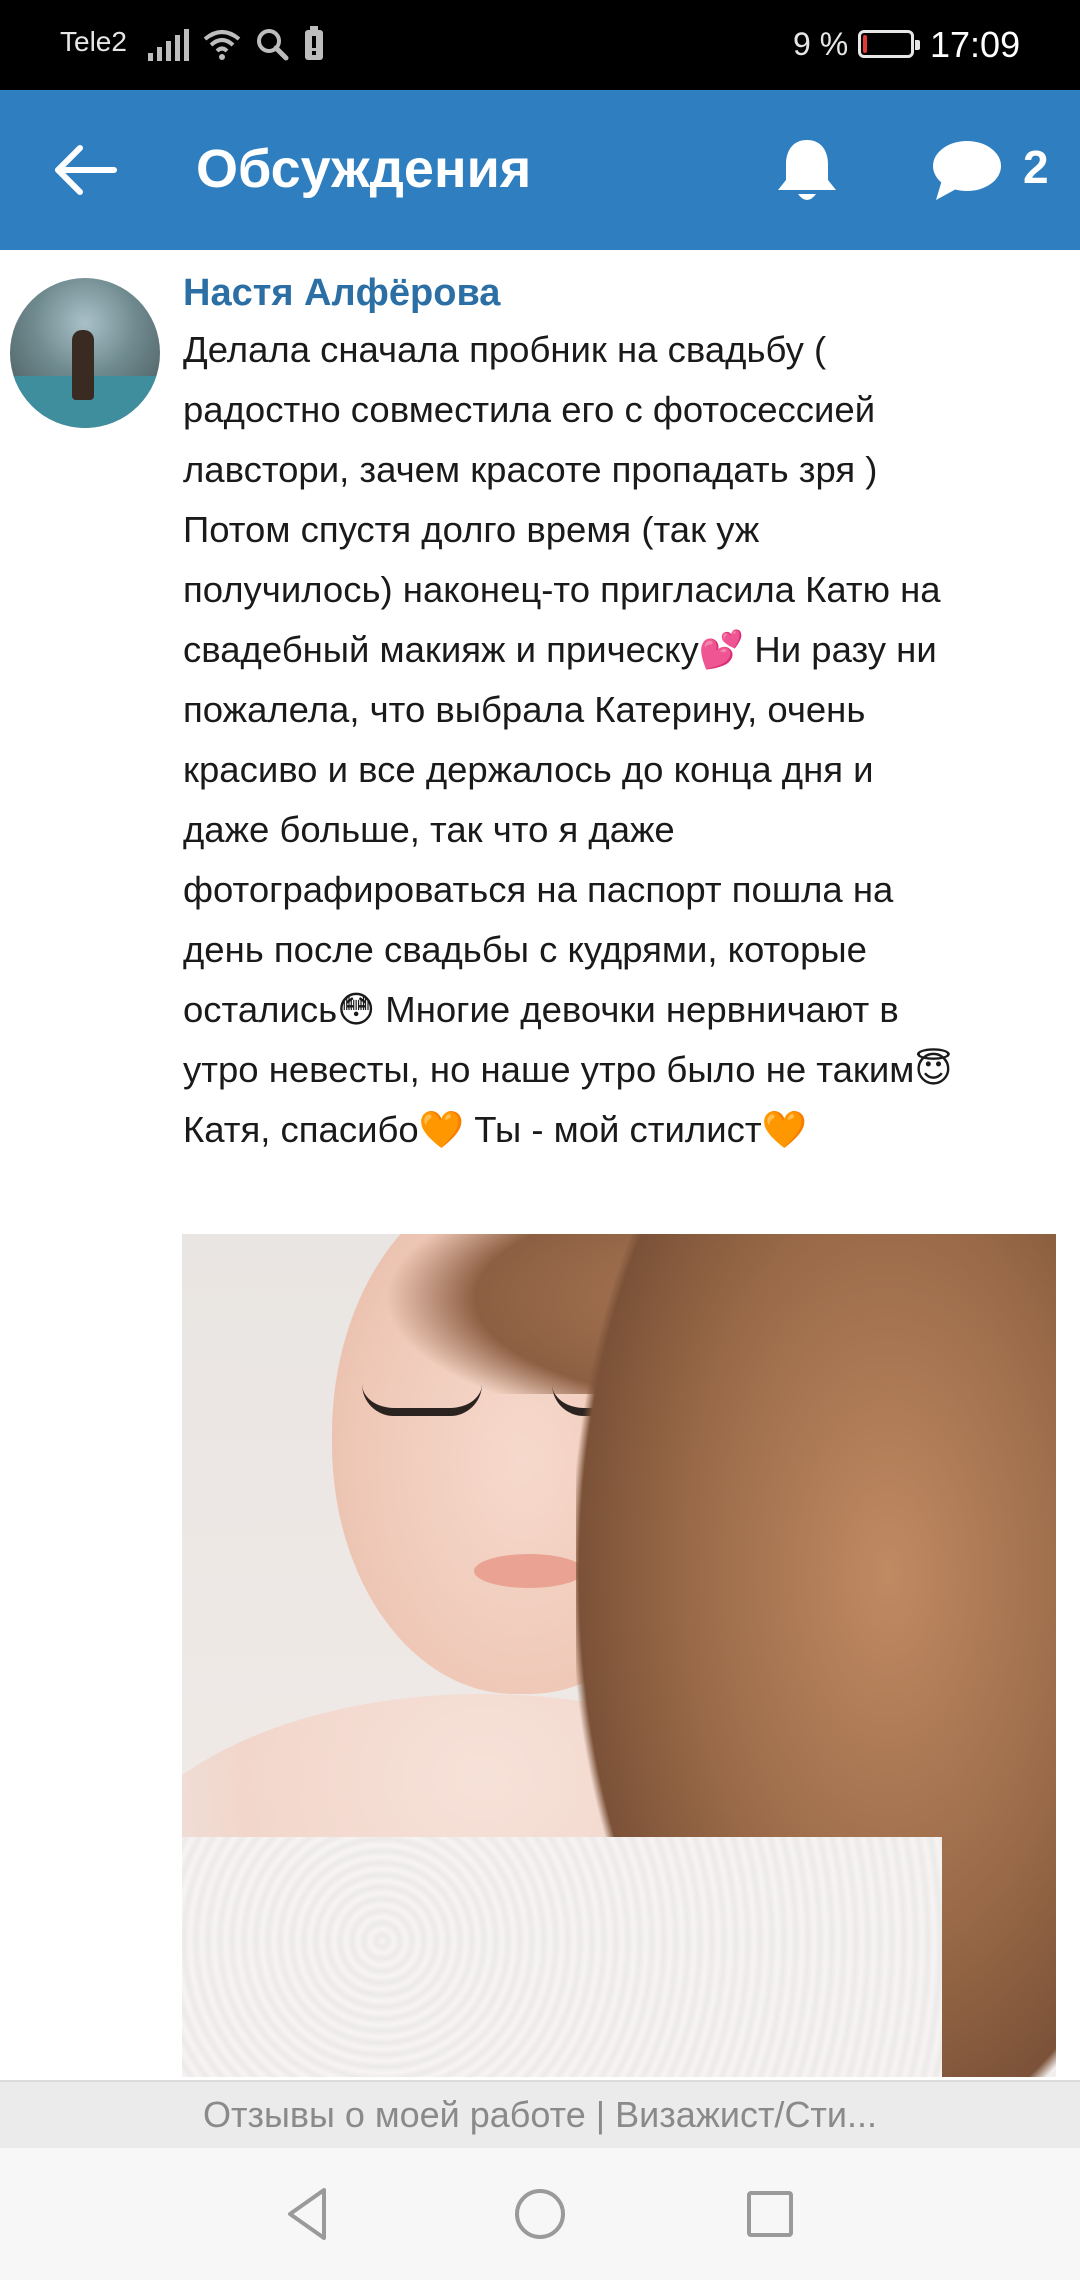 The height and width of the screenshot is (2280, 1080). What do you see at coordinates (889, 44) in the screenshot?
I see `battery-icon` at bounding box center [889, 44].